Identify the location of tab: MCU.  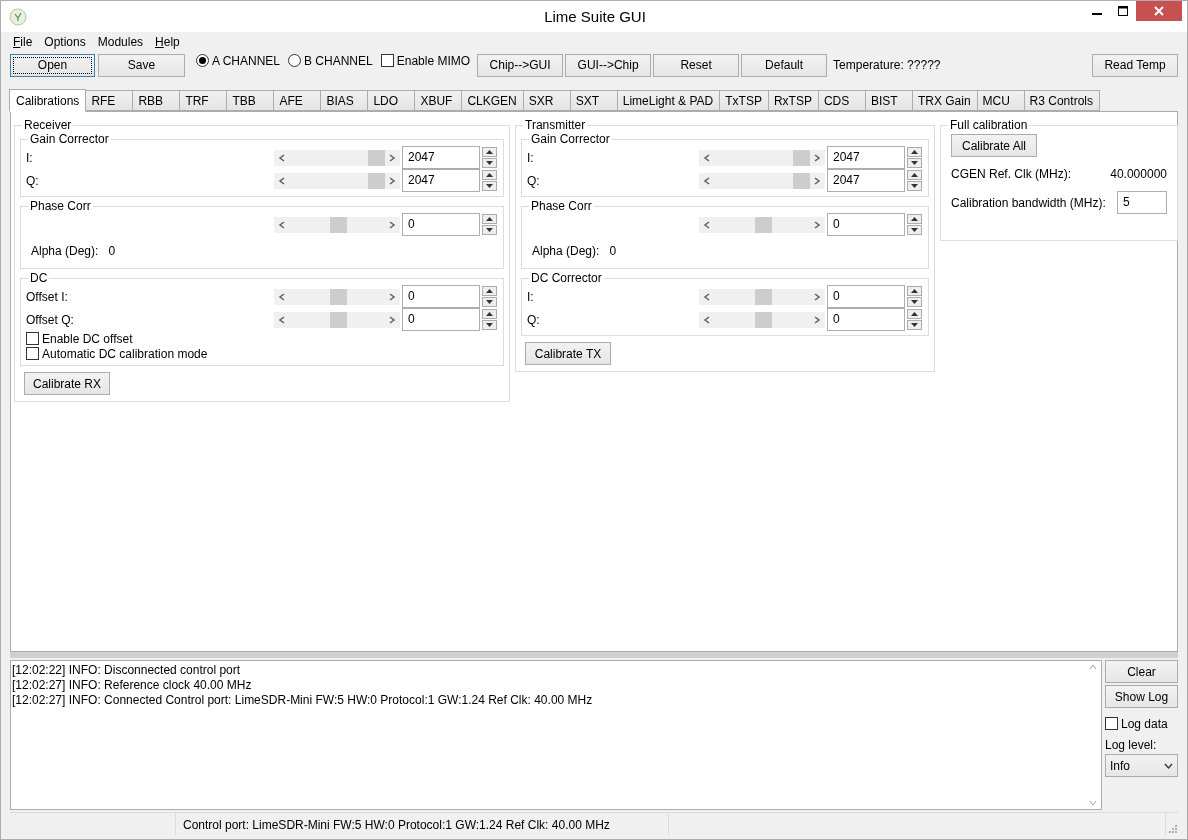
(1000, 100).